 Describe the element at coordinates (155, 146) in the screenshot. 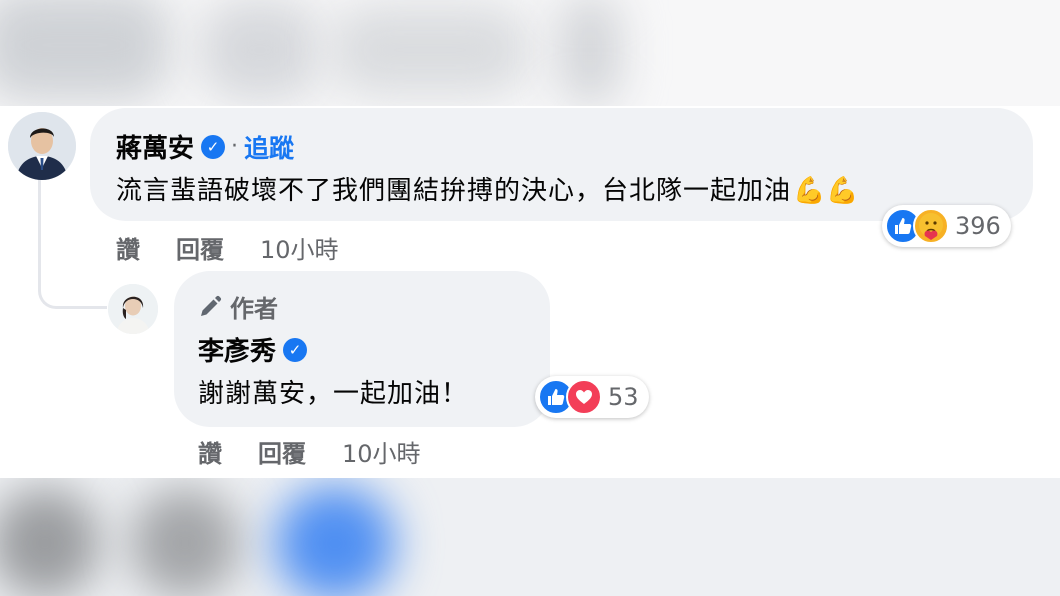

I see `comment-author-name: 蔣萬安` at that location.